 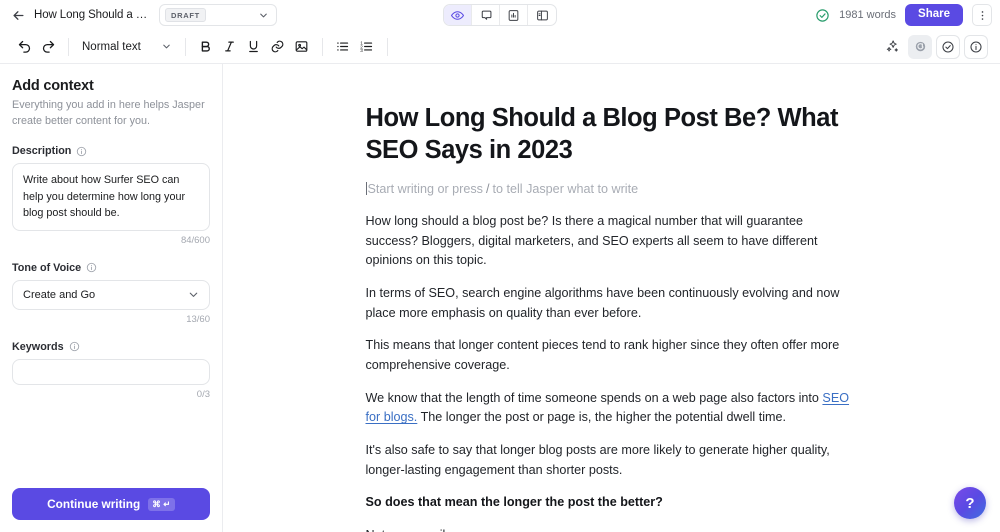 I want to click on placeholder-prefix: Start writing or press, so click(x=425, y=189).